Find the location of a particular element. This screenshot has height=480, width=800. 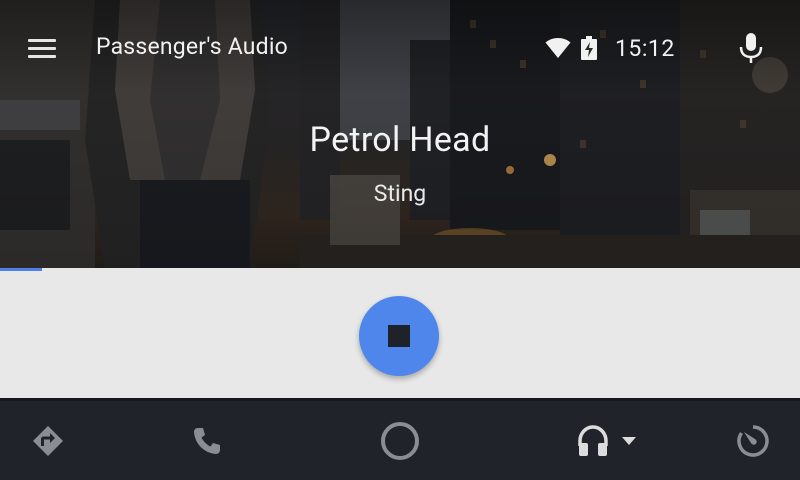

battery-charging-icon is located at coordinates (589, 48).